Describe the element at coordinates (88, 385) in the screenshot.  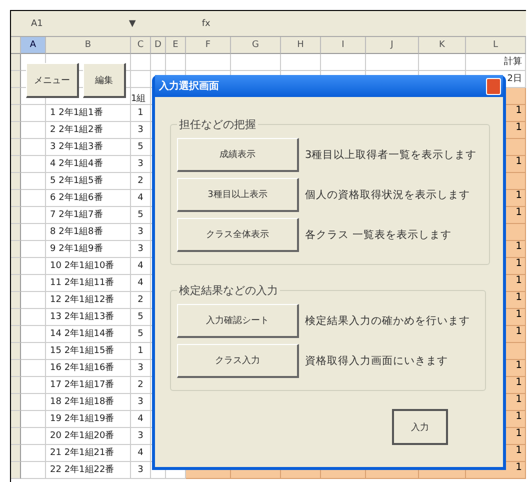
I see `table-cell: 17 2年1組17番` at that location.